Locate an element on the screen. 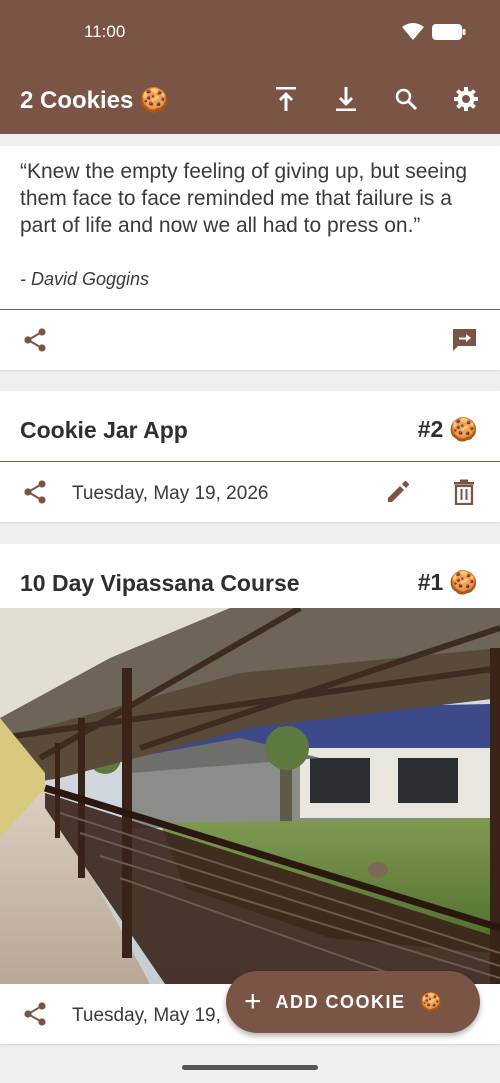 The height and width of the screenshot is (1083, 500). quote-author: - David Goggins is located at coordinates (85, 279).